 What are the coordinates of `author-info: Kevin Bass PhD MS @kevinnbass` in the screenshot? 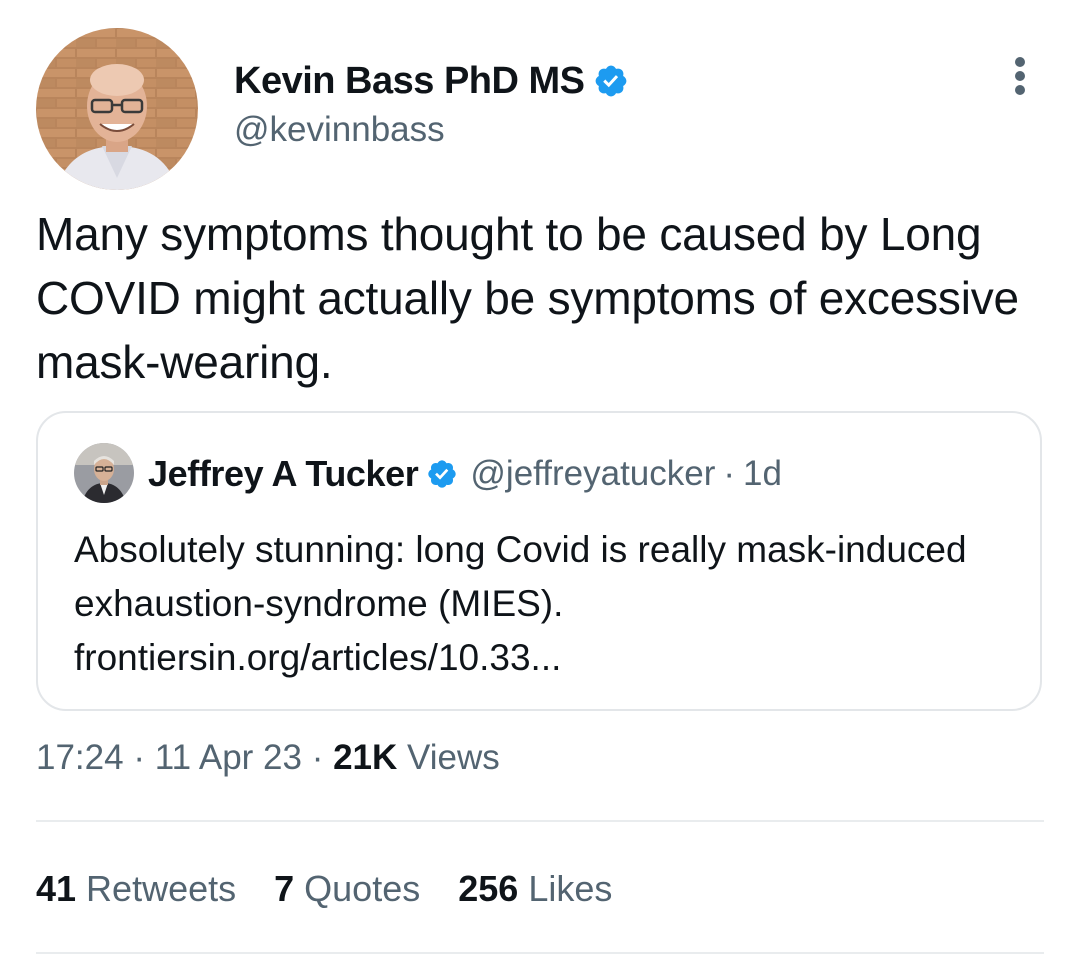 It's located at (431, 104).